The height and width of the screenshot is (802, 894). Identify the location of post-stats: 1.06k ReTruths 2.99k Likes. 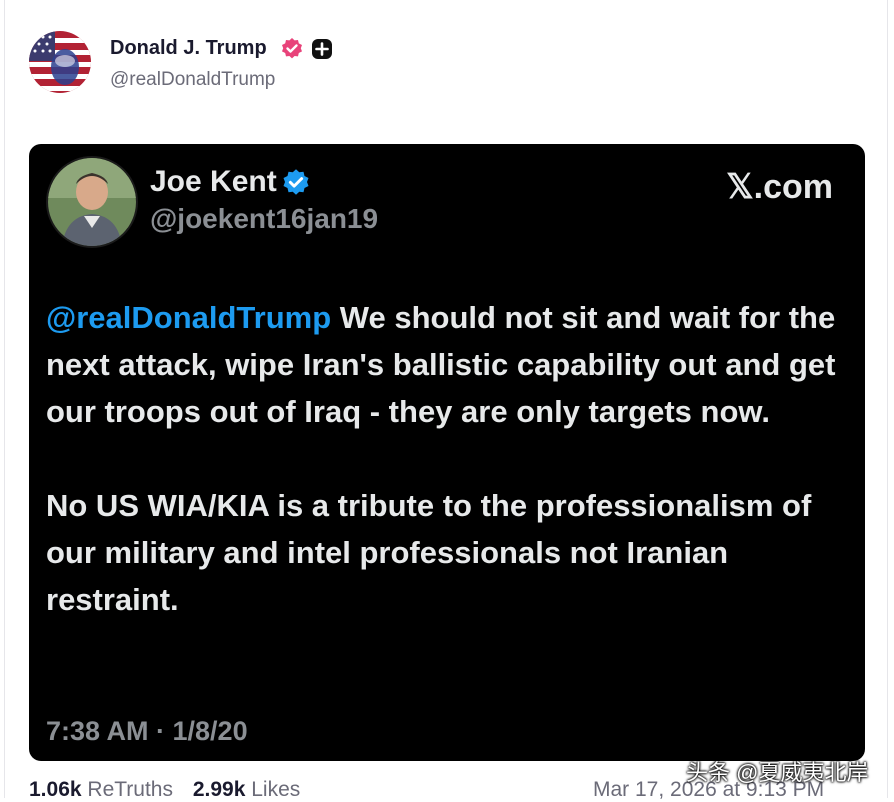
(164, 790).